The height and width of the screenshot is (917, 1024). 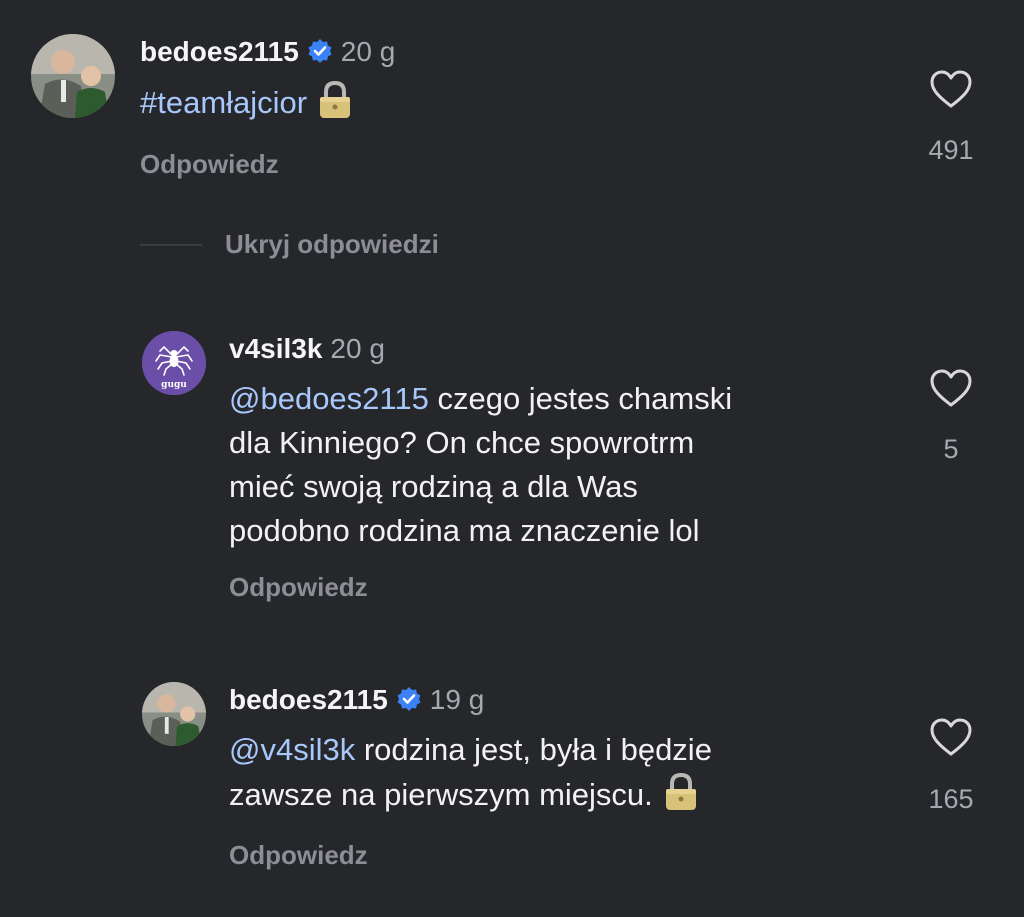 What do you see at coordinates (292, 749) in the screenshot?
I see `mention-link: @v4sil3k` at bounding box center [292, 749].